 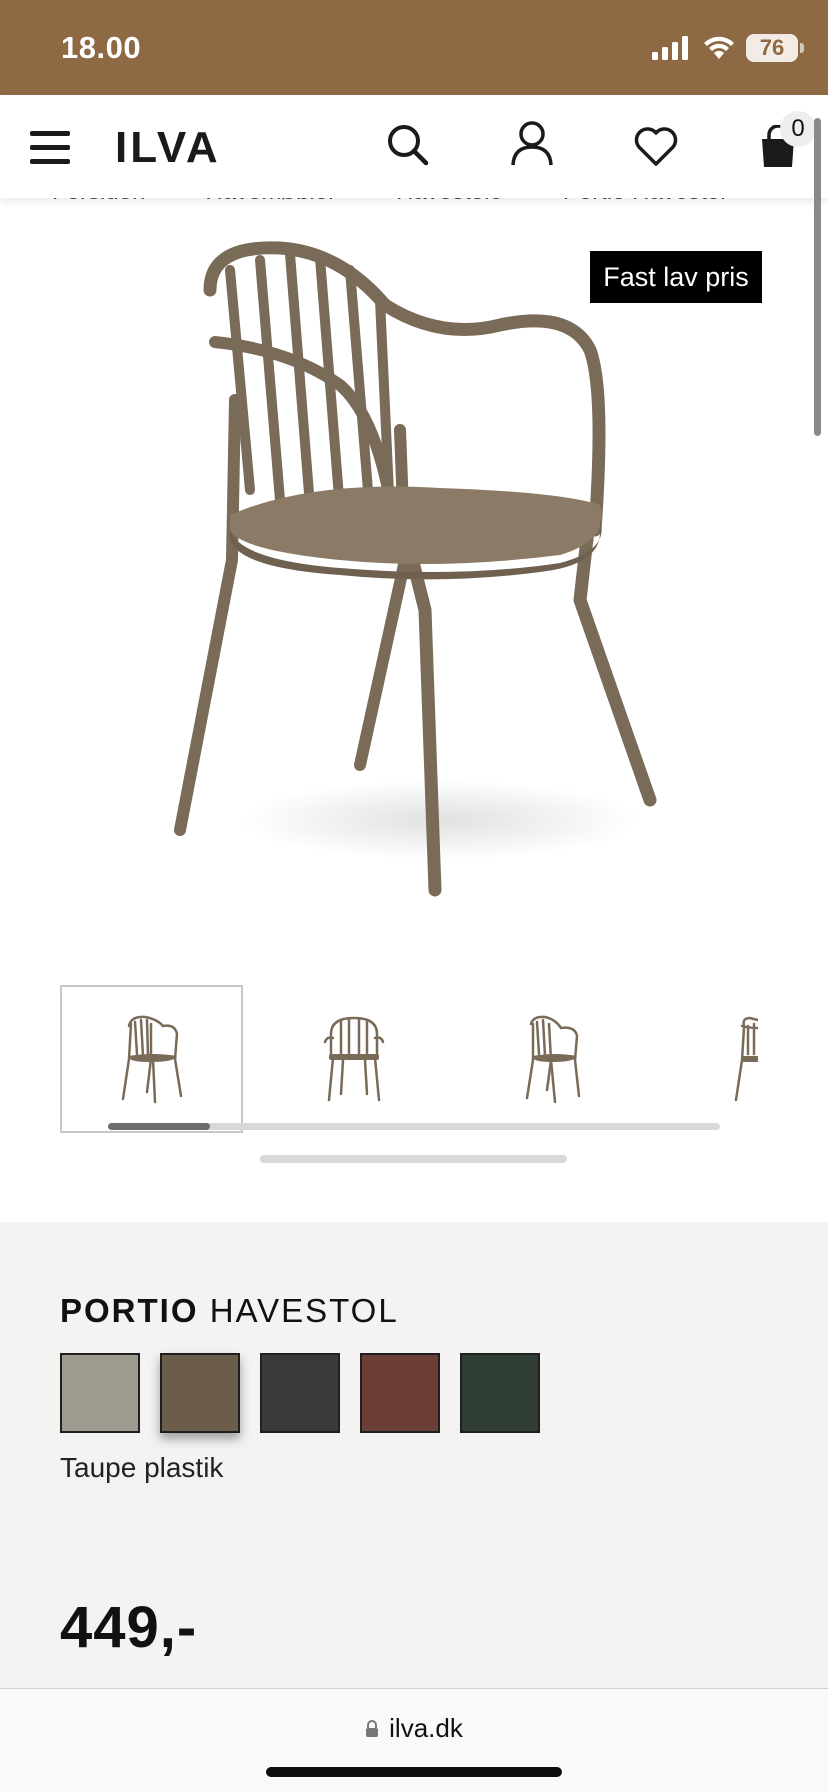 I want to click on account-icon, so click(x=532, y=144).